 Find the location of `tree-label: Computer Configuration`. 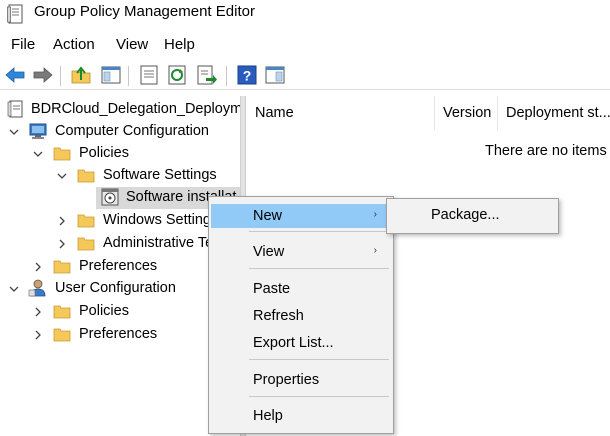

tree-label: Computer Configuration is located at coordinates (132, 131).